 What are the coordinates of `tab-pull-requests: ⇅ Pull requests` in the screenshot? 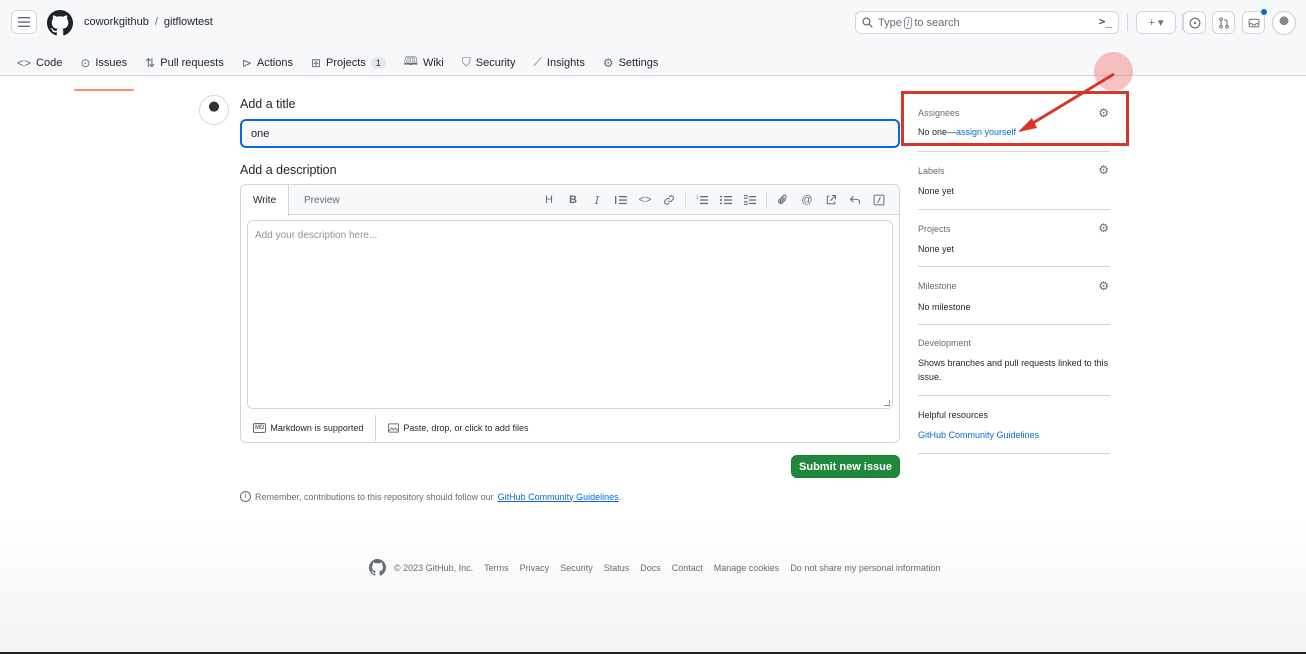 It's located at (188, 66).